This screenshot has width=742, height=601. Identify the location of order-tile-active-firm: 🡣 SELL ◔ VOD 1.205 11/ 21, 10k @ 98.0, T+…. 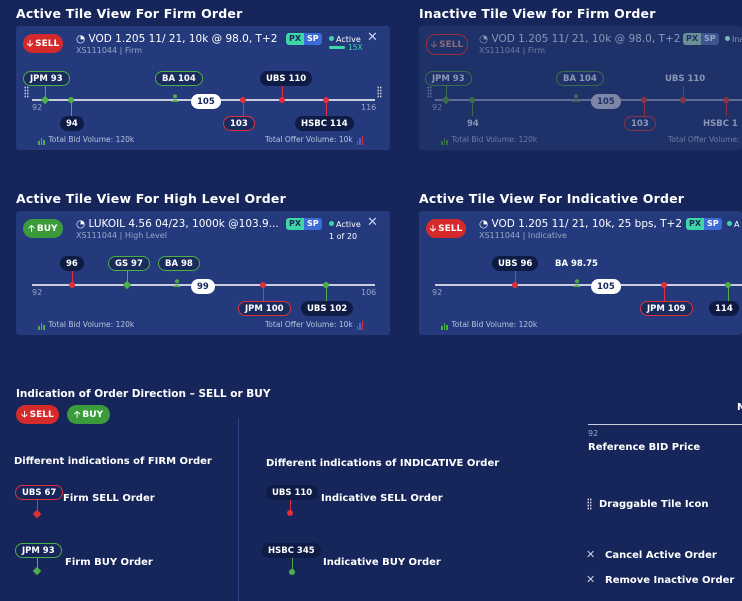
(203, 88).